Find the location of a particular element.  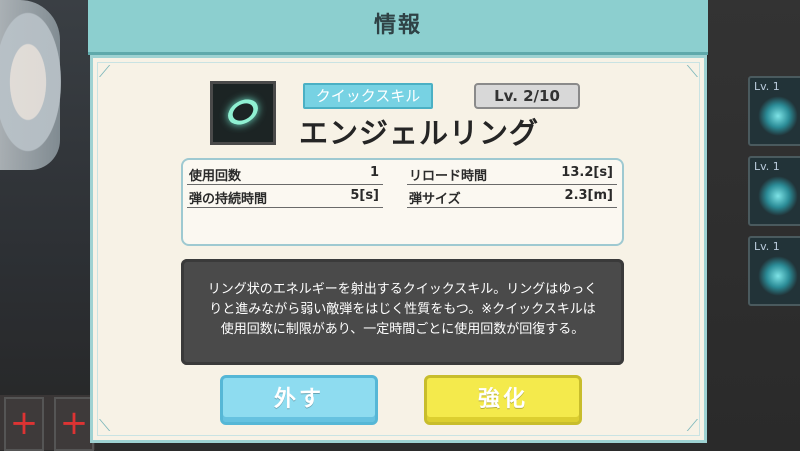

skill-icon-frame is located at coordinates (243, 113).